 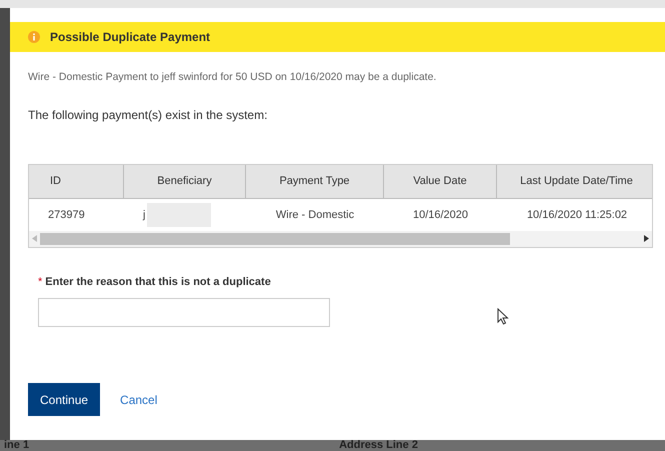 What do you see at coordinates (646, 238) in the screenshot?
I see `scroll-right-icon` at bounding box center [646, 238].